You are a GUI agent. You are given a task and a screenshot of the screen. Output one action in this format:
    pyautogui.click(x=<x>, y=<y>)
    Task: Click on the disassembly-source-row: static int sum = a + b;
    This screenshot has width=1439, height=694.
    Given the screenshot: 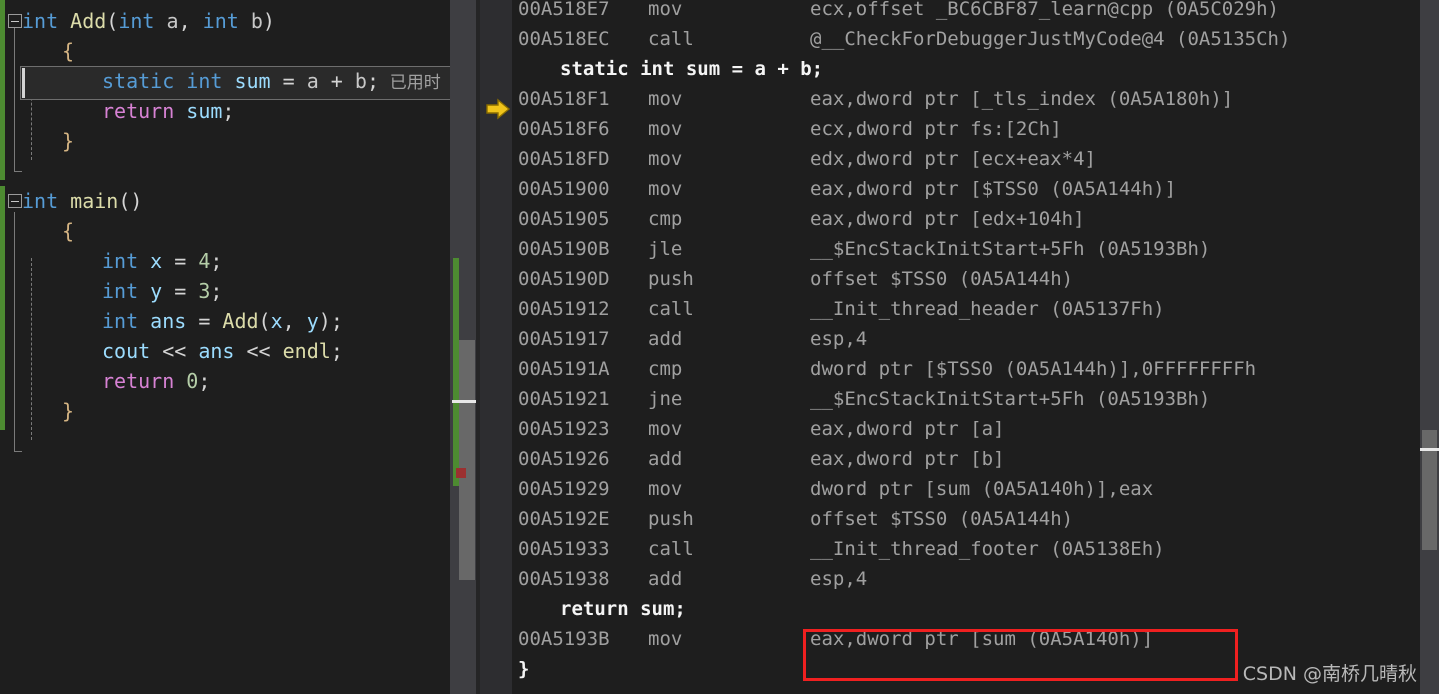 What is the action you would take?
    pyautogui.click(x=950, y=69)
    